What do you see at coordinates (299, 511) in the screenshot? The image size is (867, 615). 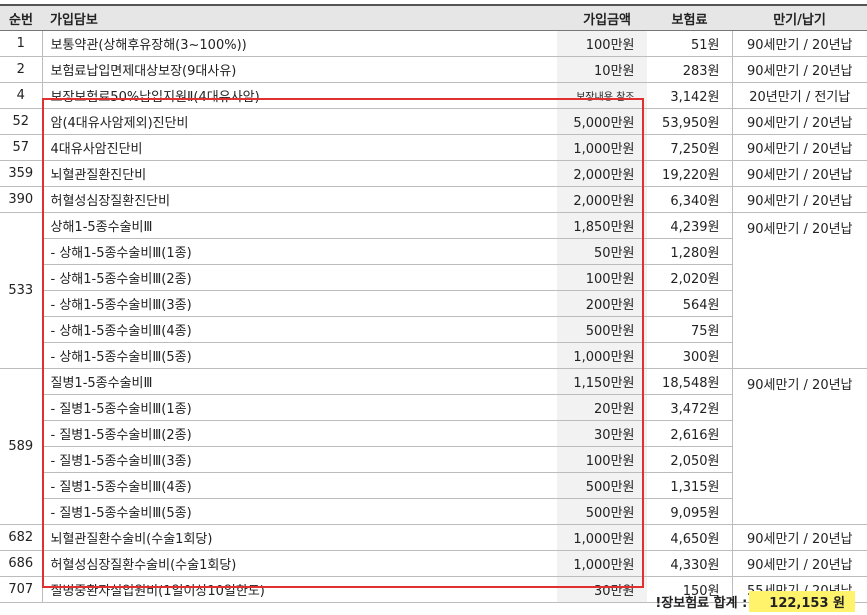 I see `row-coverage: - 질병1-5종수술비Ⅲ(5종)` at bounding box center [299, 511].